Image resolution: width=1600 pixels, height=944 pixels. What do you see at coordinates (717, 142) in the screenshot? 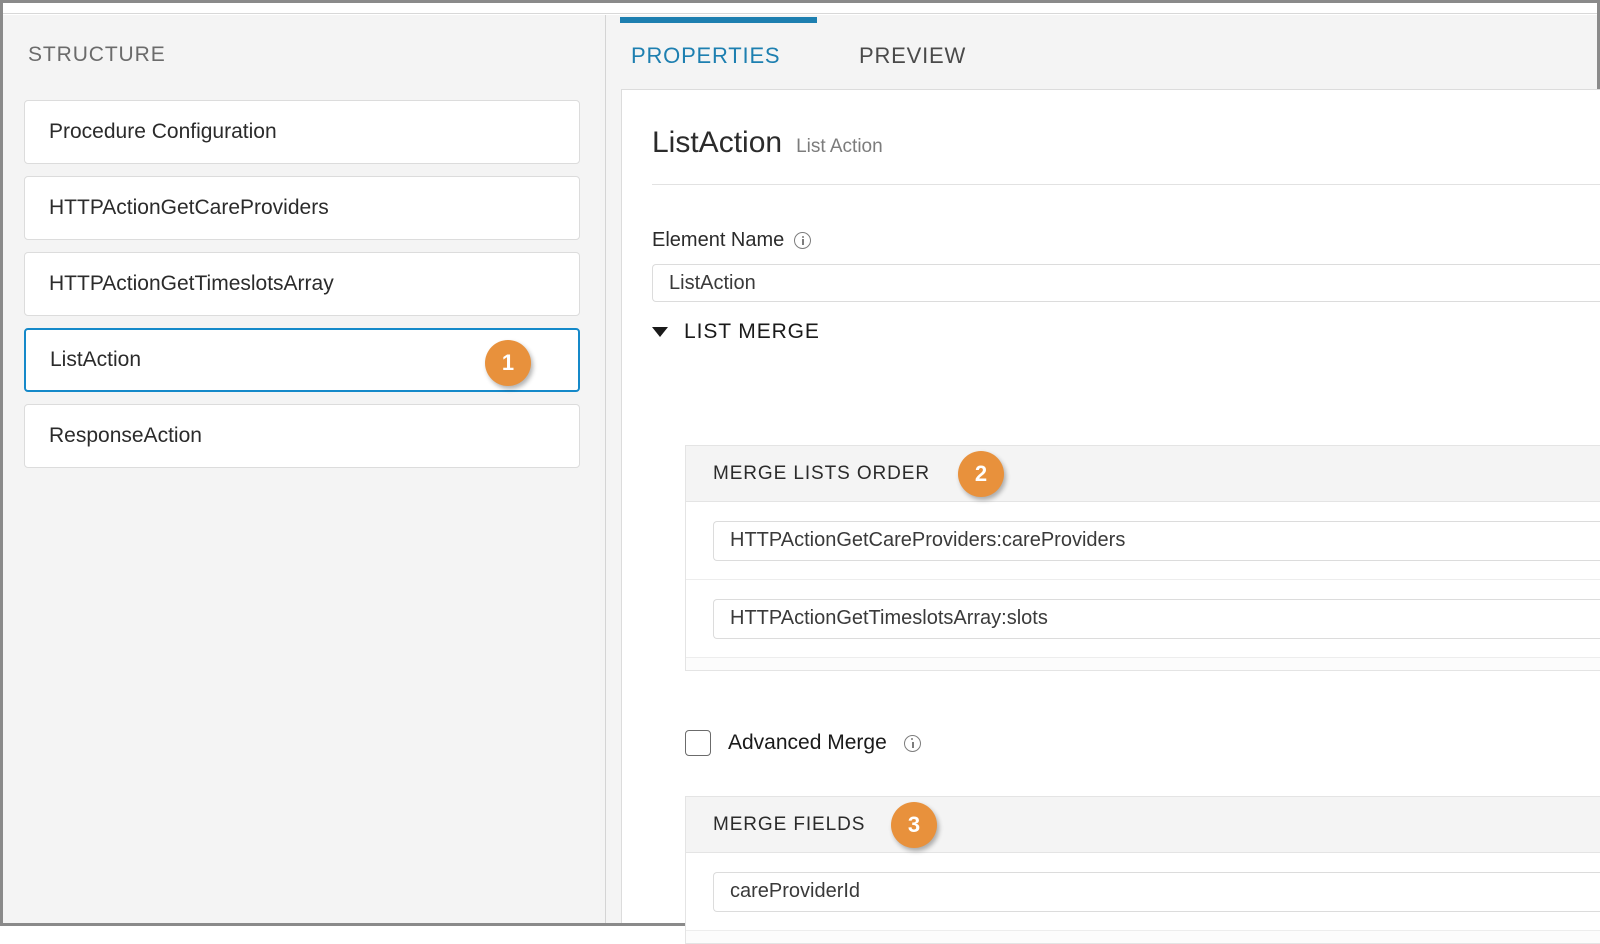
I see `page-title: ListAction` at bounding box center [717, 142].